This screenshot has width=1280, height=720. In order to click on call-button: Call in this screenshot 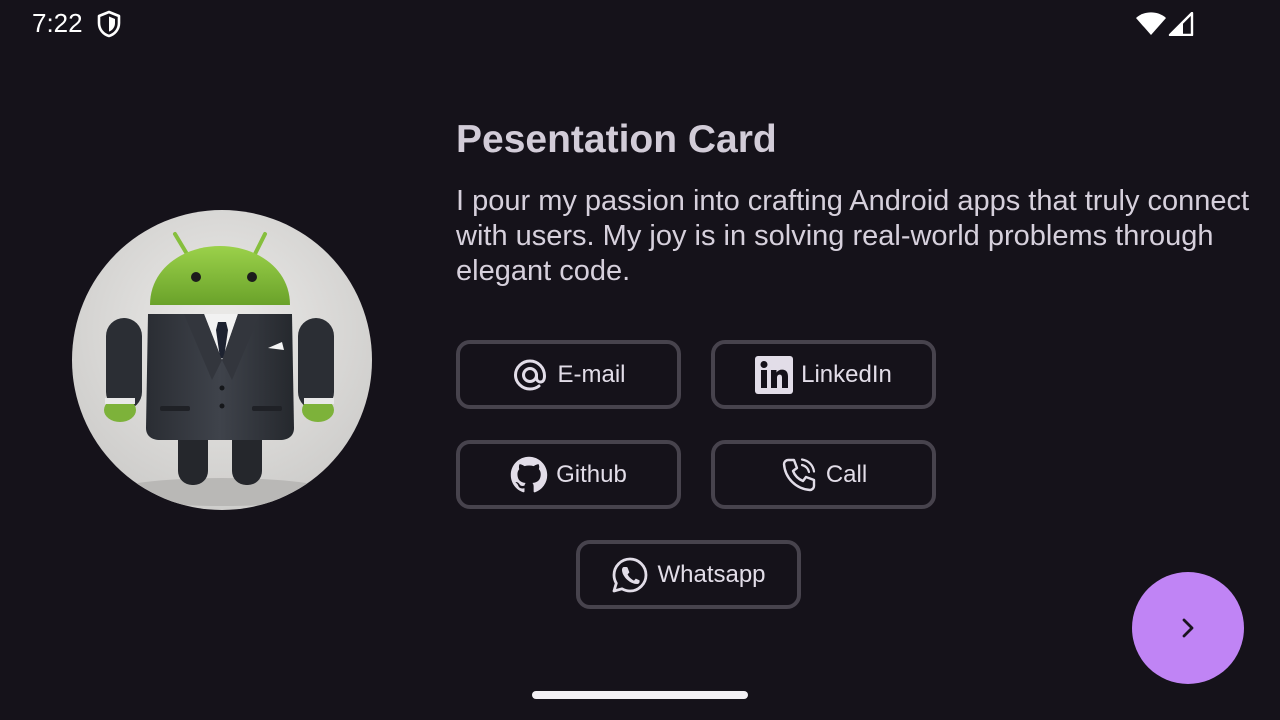, I will do `click(823, 474)`.